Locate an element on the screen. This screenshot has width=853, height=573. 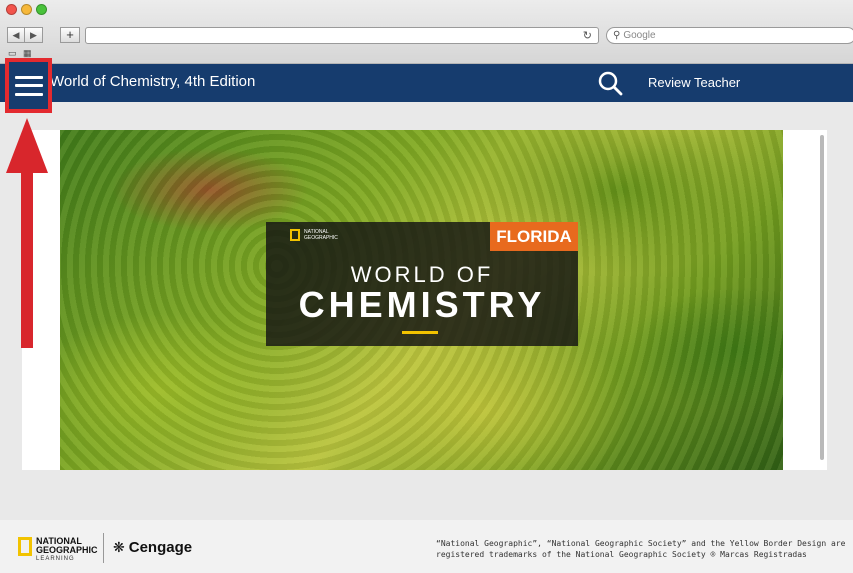
search-icon: ⚲ is located at coordinates (617, 35).